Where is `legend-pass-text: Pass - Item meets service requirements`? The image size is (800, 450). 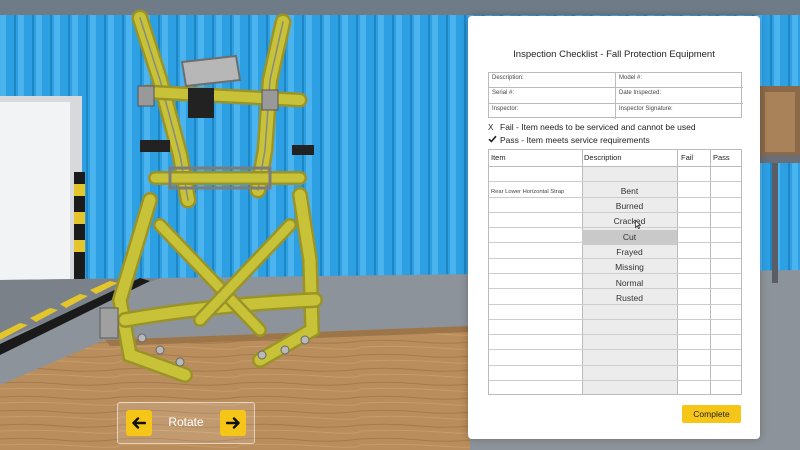
legend-pass-text: Pass - Item meets service requirements is located at coordinates (575, 140).